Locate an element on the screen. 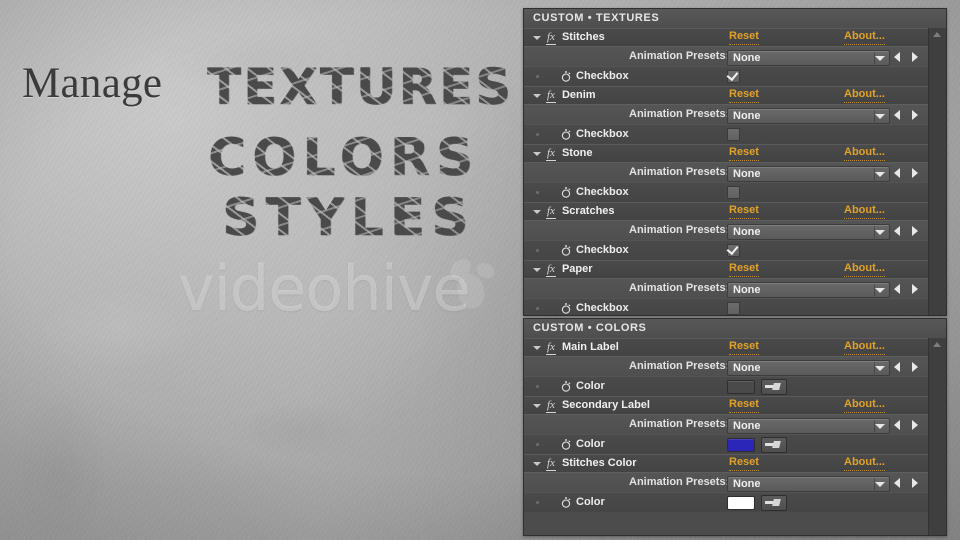 This screenshot has height=540, width=960. animation-presets-value: None is located at coordinates (747, 484).